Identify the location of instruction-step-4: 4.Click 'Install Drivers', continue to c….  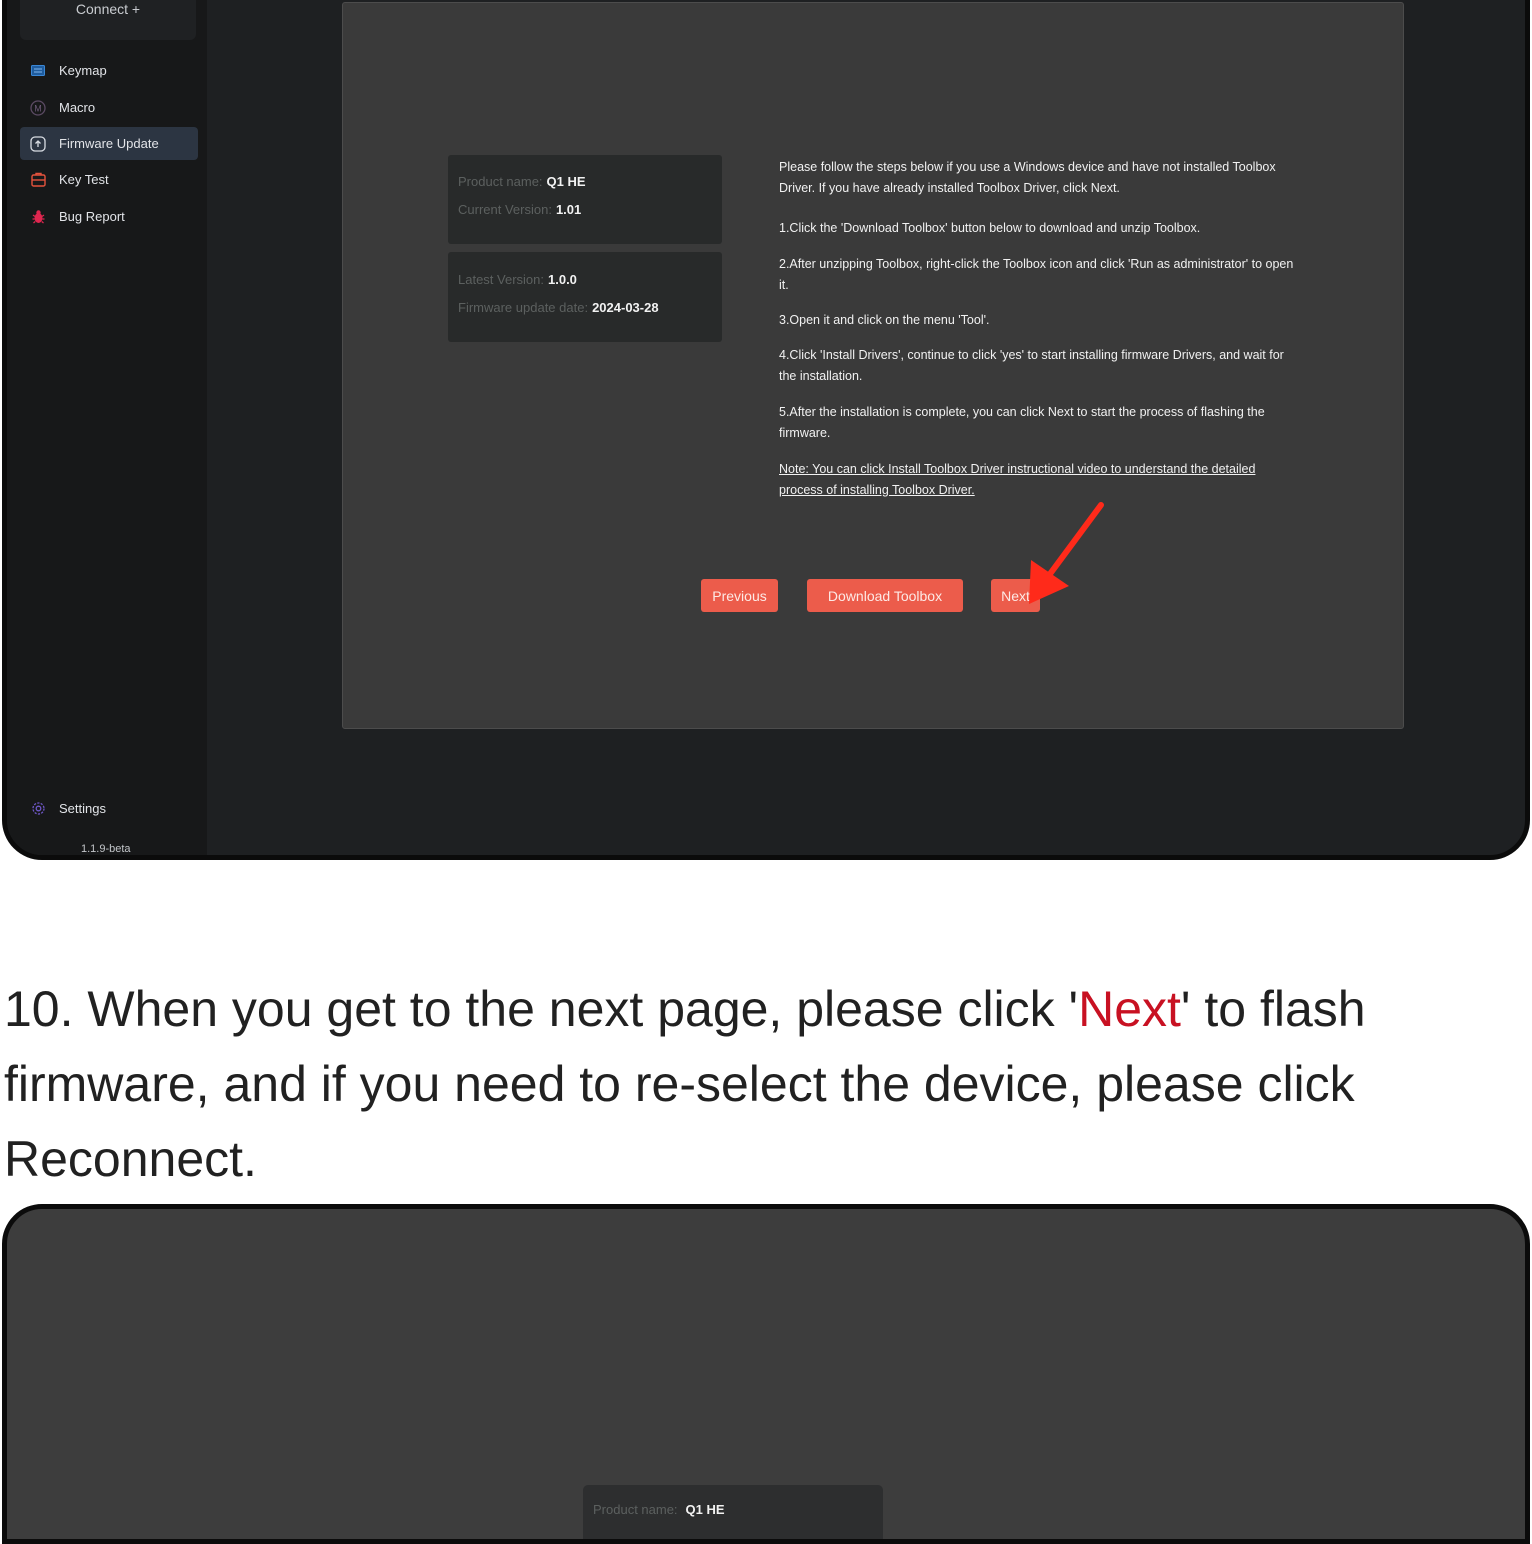
(1031, 365).